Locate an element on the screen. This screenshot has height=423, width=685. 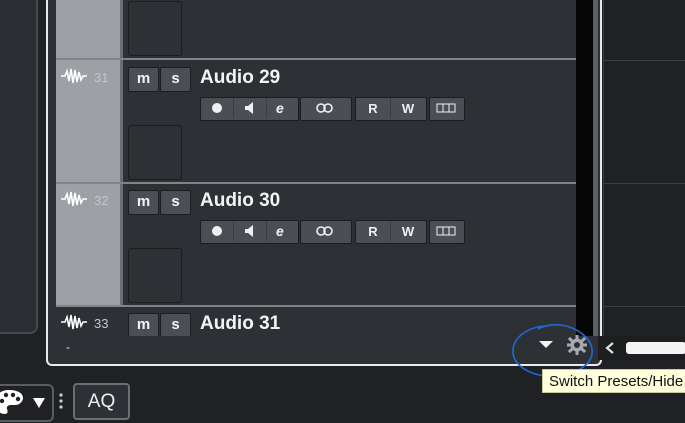
track-name: Audio 29 is located at coordinates (240, 78).